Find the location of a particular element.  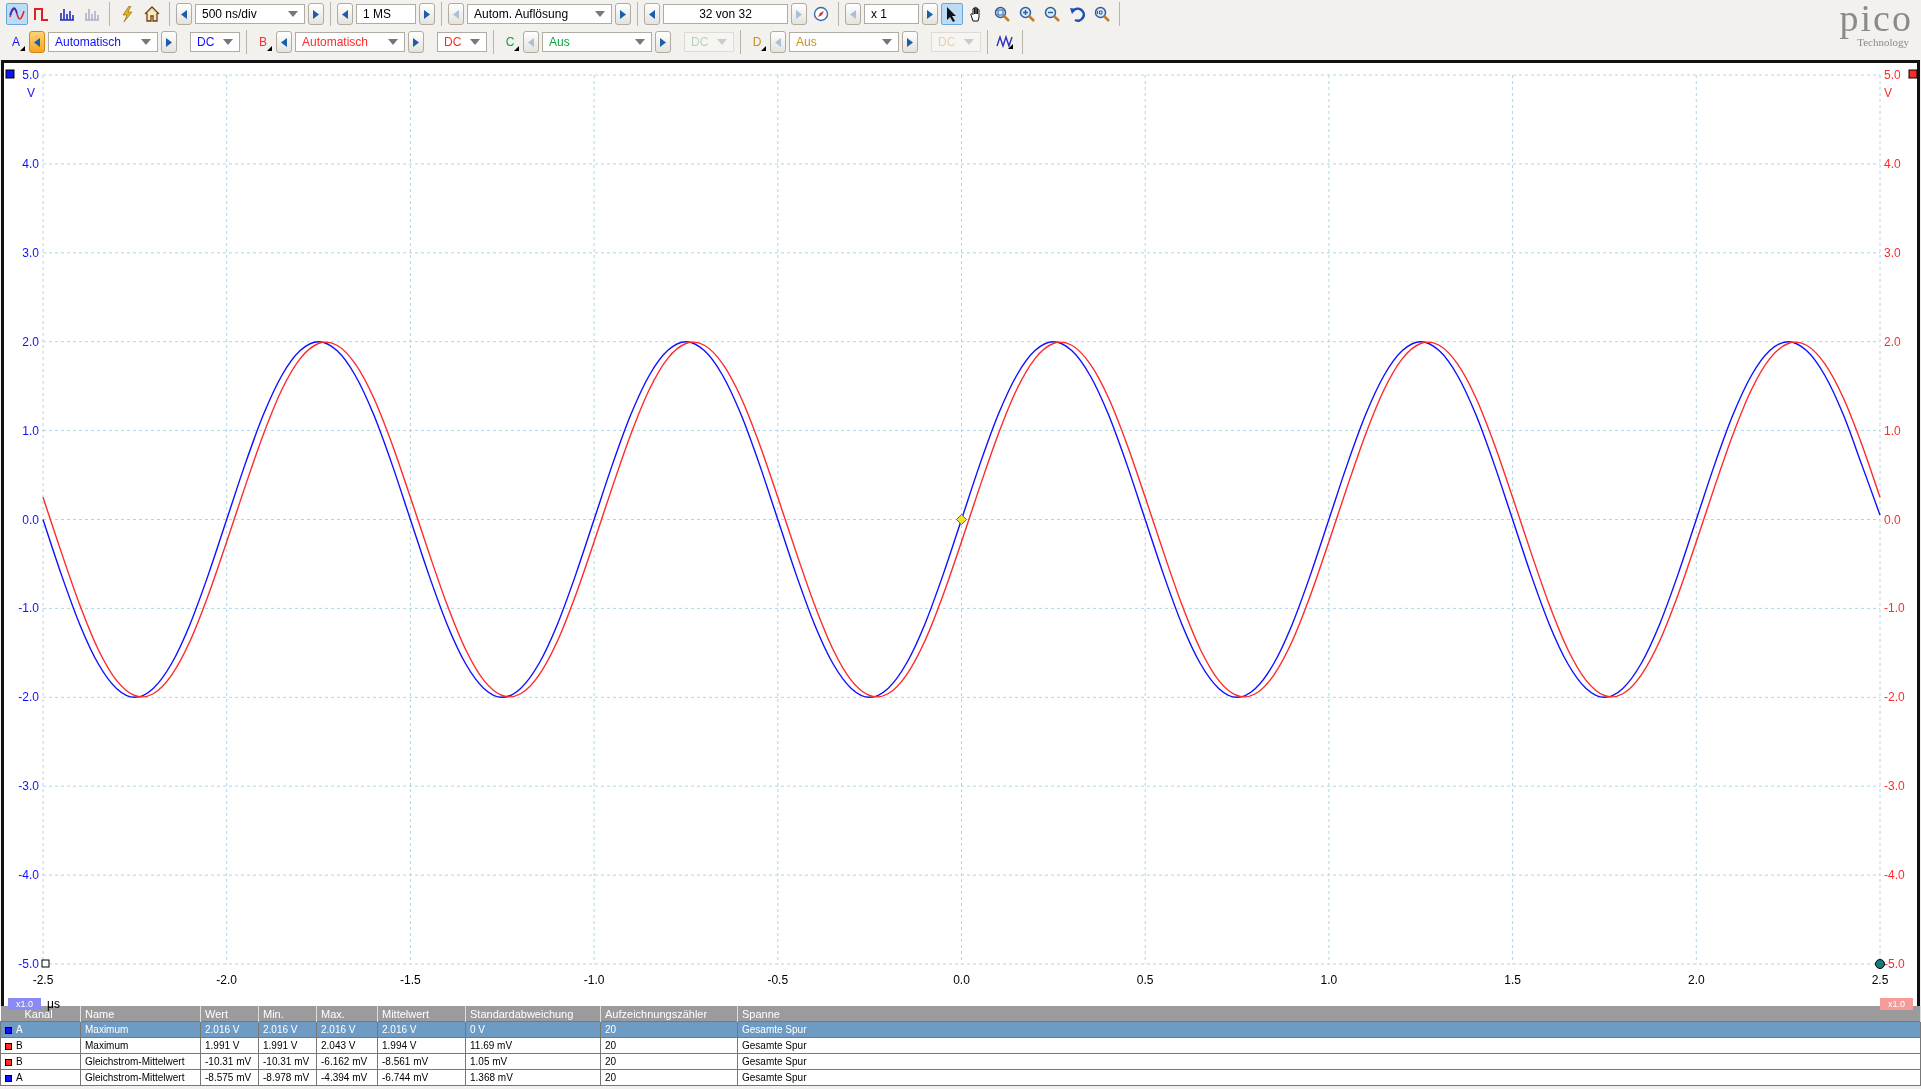

undo-icon is located at coordinates (1077, 14).